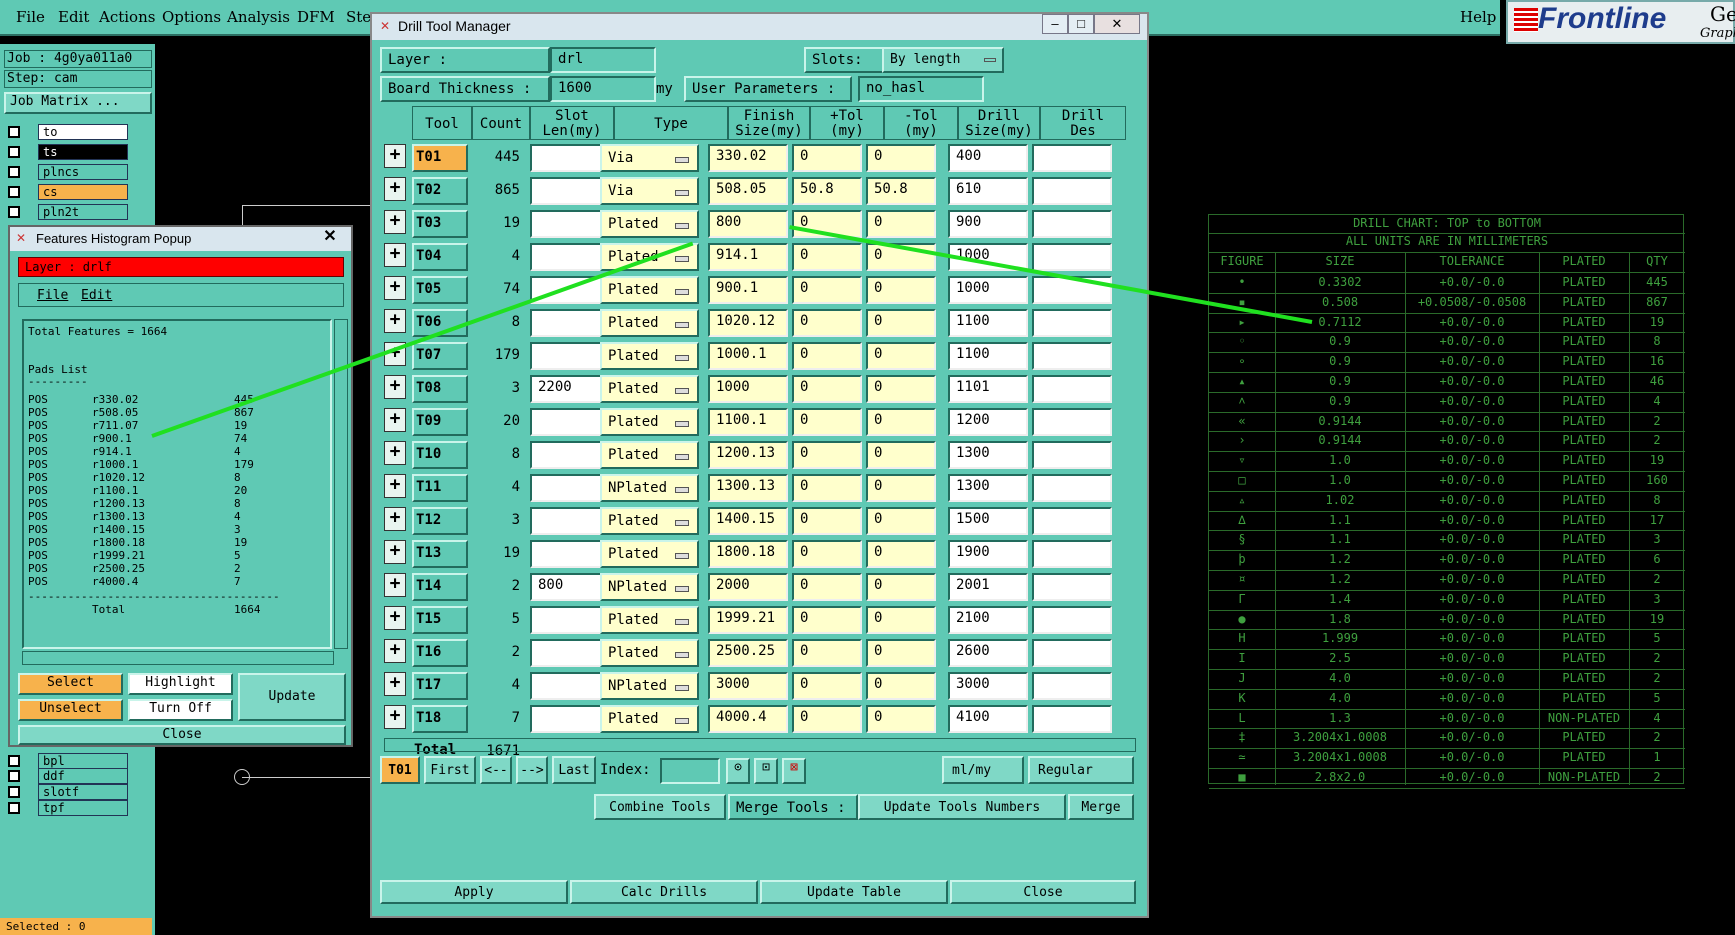 This screenshot has height=935, width=1735. Describe the element at coordinates (649, 191) in the screenshot. I see `type-dropdown: Via` at that location.